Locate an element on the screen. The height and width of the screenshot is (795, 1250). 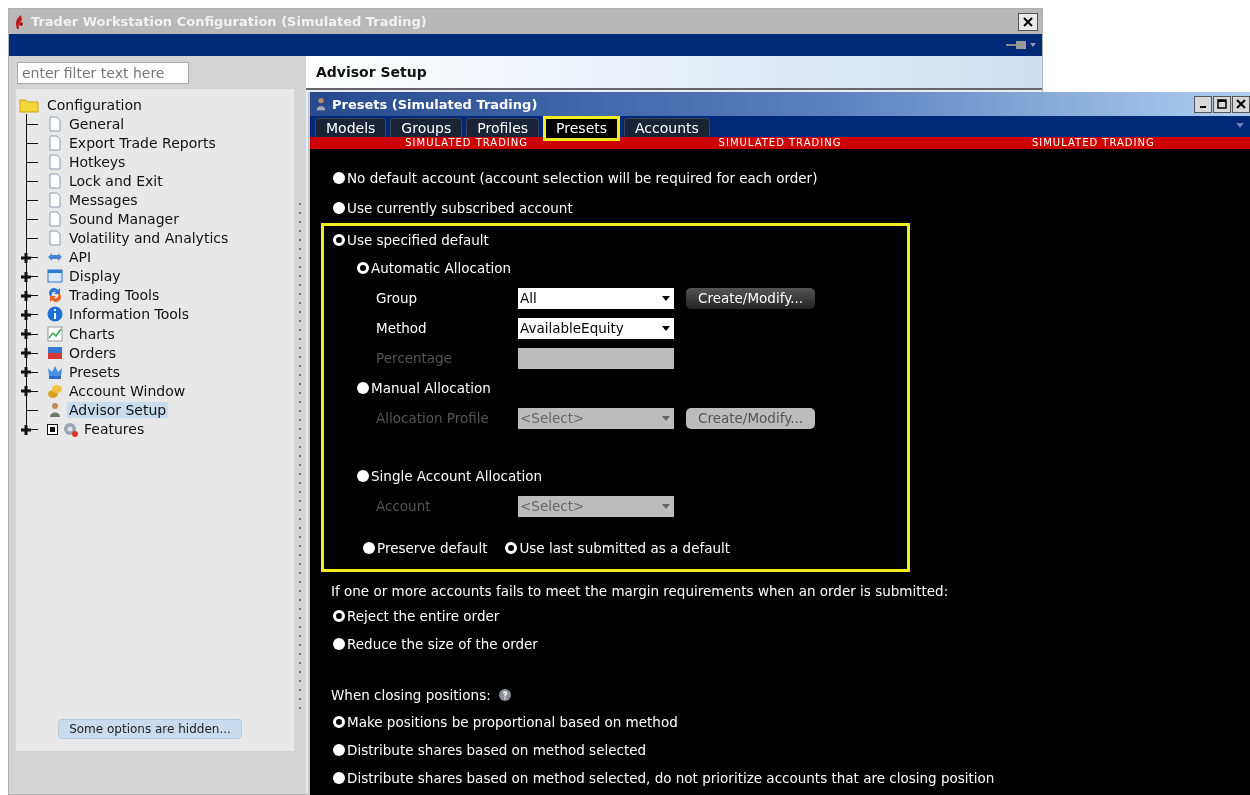
checkbox is located at coordinates (52, 429).